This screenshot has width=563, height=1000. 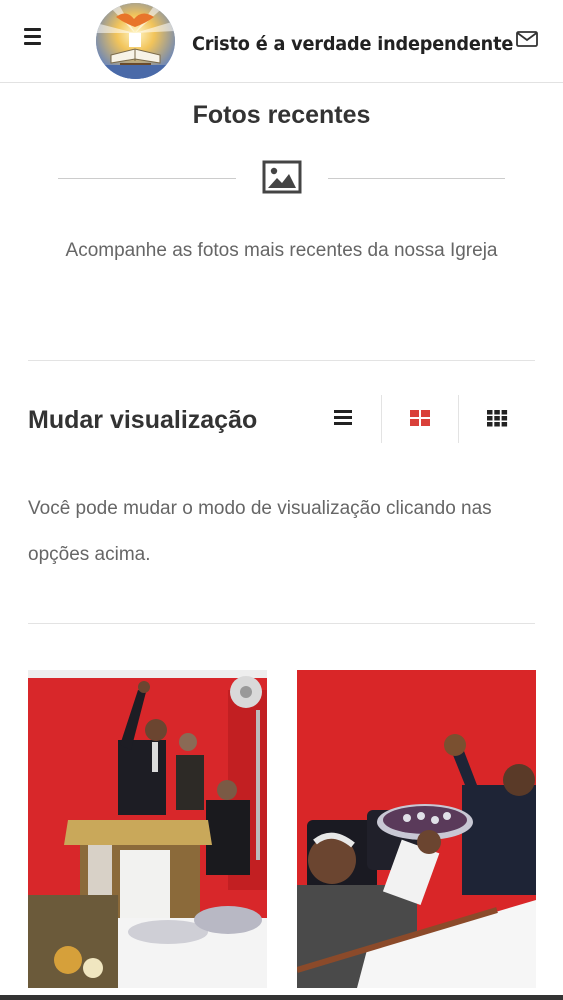 I want to click on site-title: Cristo é a verdade independente, so click(x=352, y=44).